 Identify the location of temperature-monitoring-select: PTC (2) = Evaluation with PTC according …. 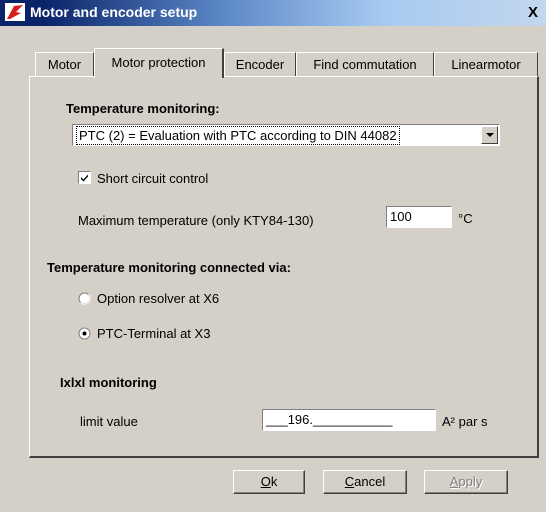
(286, 135).